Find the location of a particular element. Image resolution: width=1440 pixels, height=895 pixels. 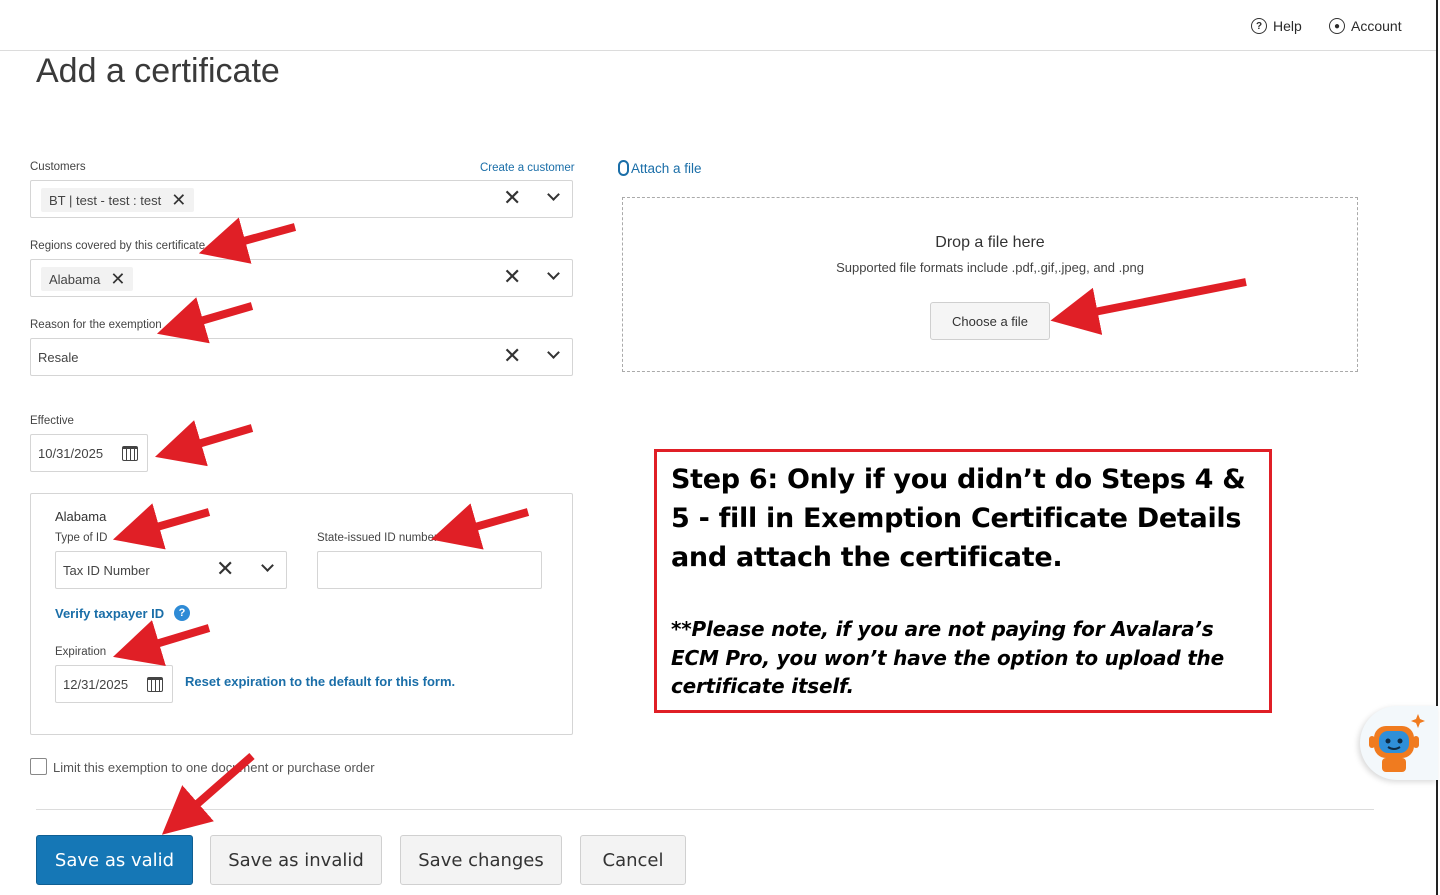

regions-label: Regions covered by this certificate is located at coordinates (118, 246).